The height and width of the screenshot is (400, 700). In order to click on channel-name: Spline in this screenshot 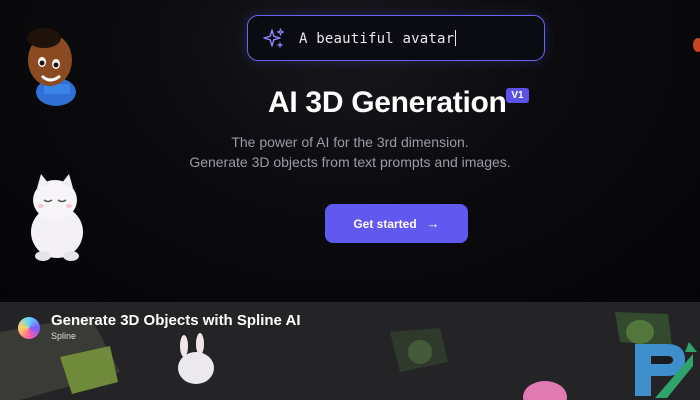, I will do `click(63, 336)`.